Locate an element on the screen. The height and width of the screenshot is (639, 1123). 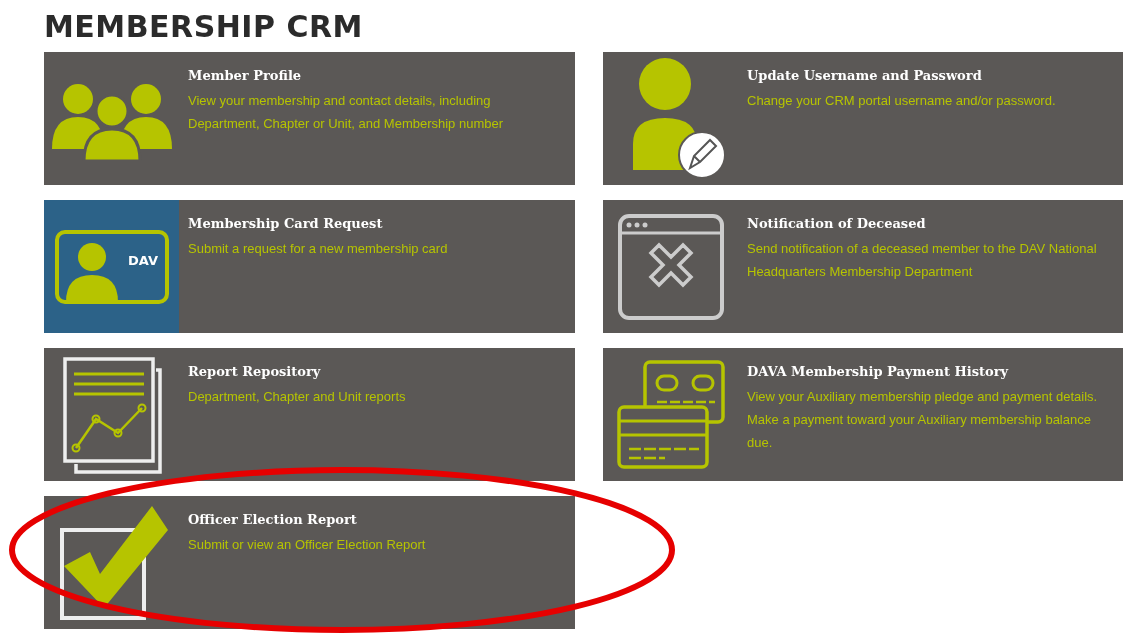
menu-card: Update Username and Password Change your CRM portal username and/or password. is located at coordinates (863, 118).